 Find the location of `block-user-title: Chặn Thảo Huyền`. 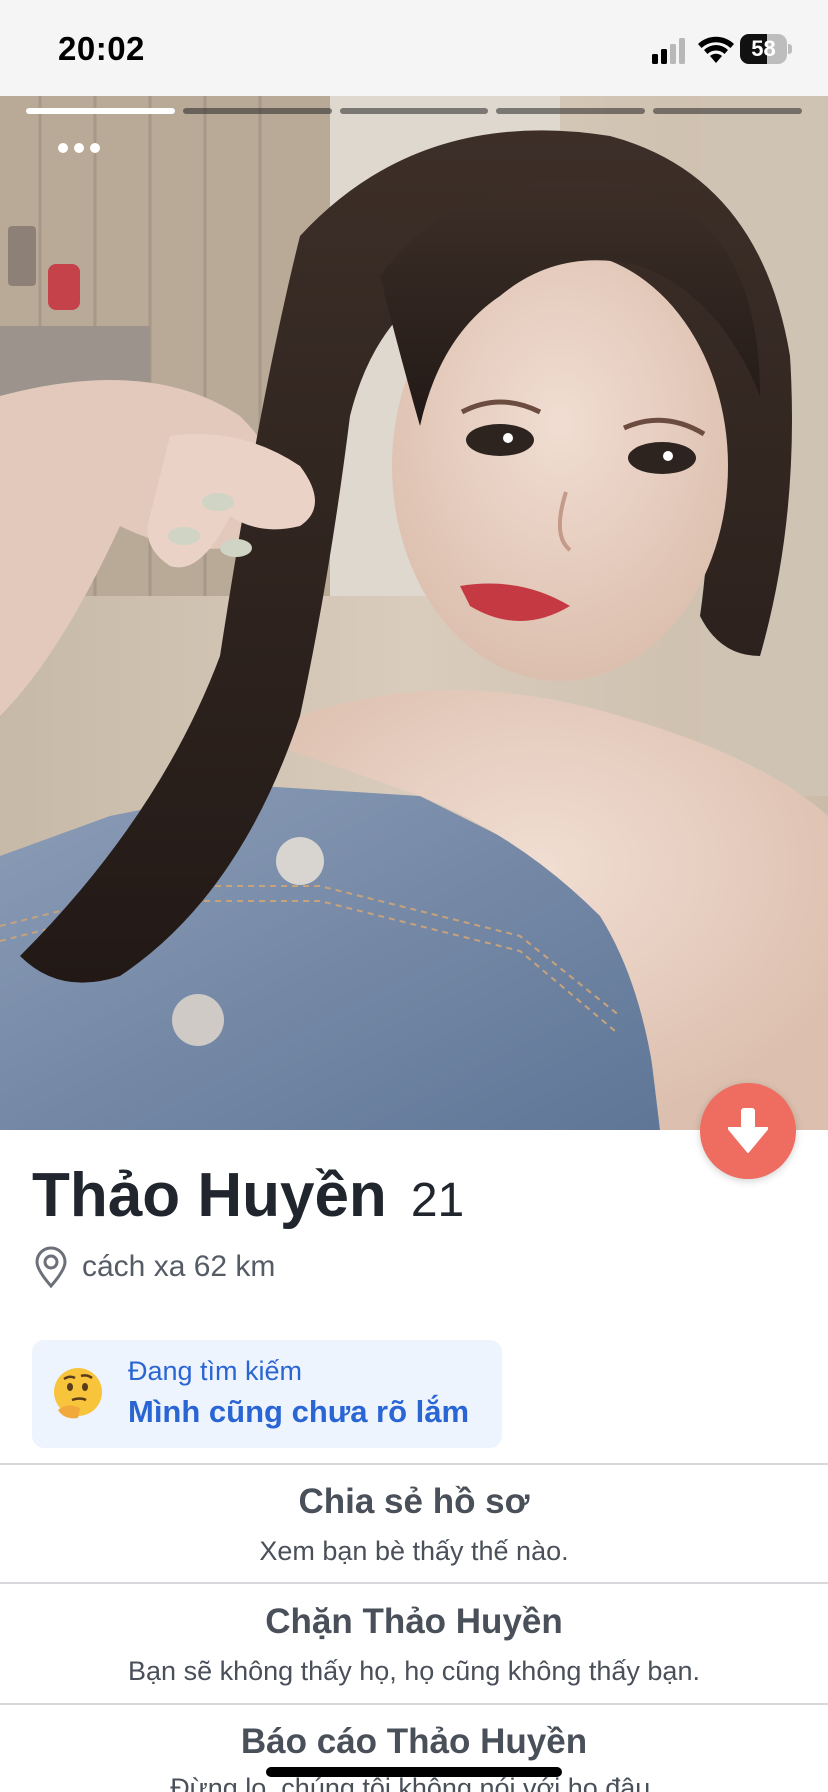

block-user-title: Chặn Thảo Huyền is located at coordinates (414, 1621).